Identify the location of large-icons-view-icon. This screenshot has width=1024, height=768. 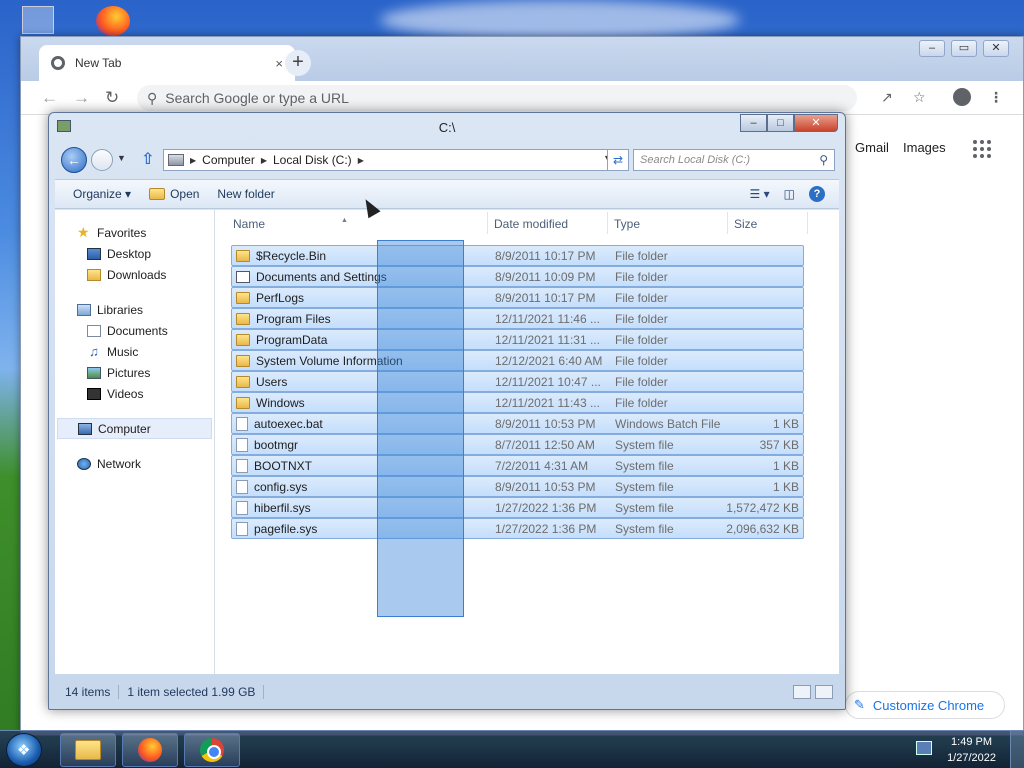
(824, 692).